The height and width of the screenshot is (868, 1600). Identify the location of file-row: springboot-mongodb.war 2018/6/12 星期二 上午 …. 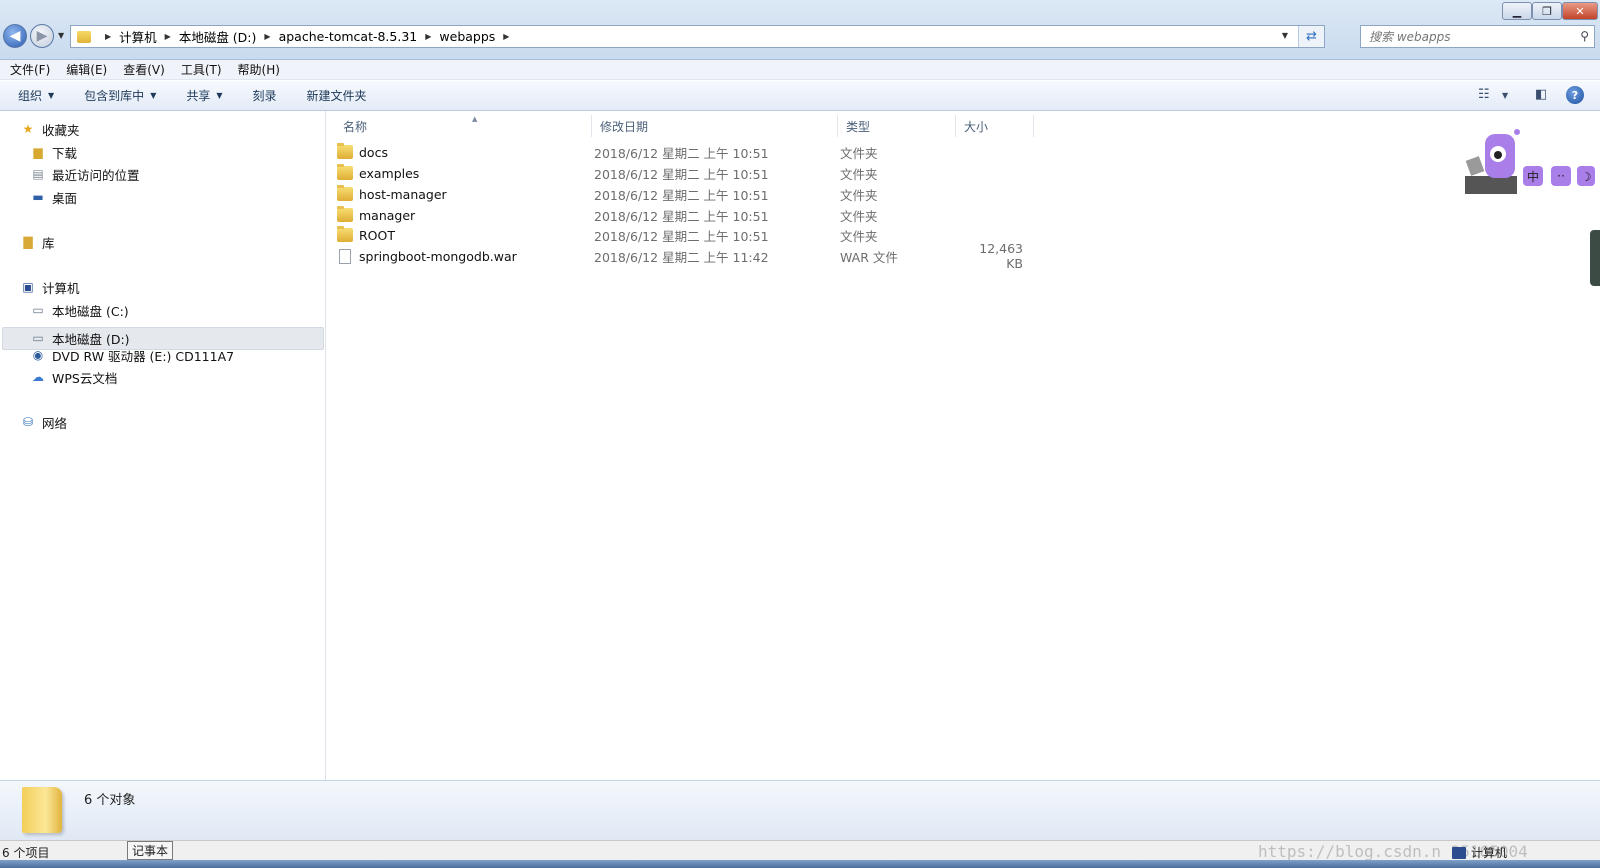
(837, 256).